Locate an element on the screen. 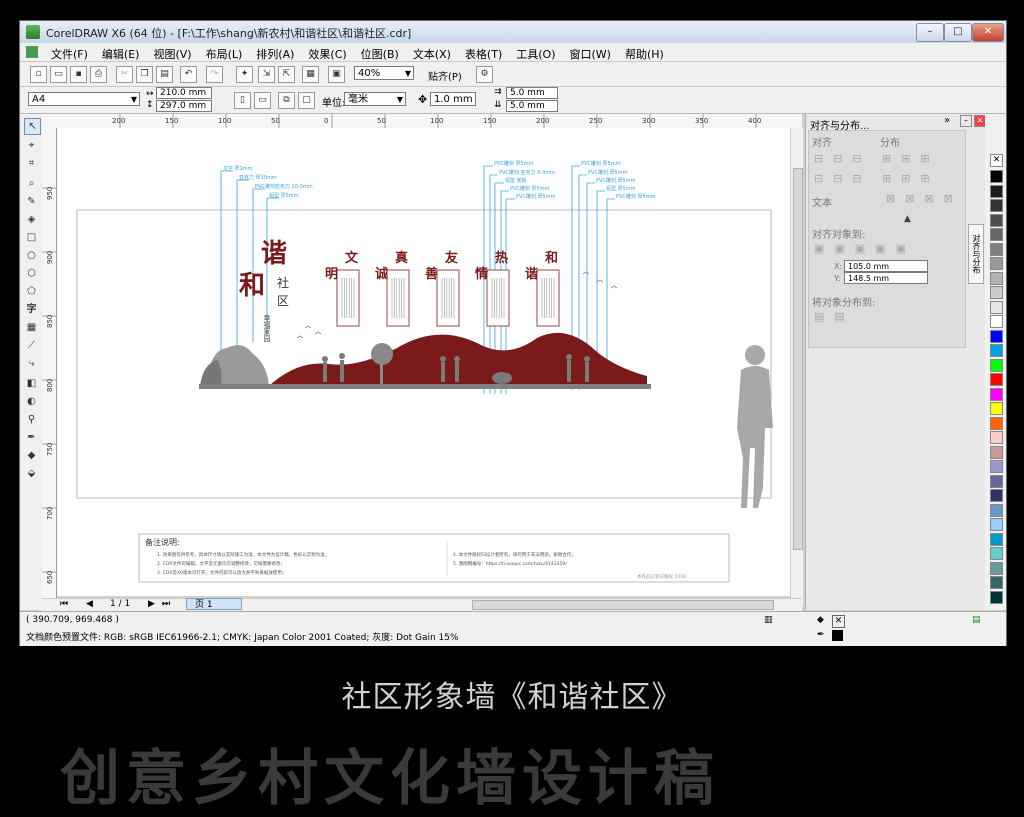  pick-tool-icon: ↖ is located at coordinates (32, 126).